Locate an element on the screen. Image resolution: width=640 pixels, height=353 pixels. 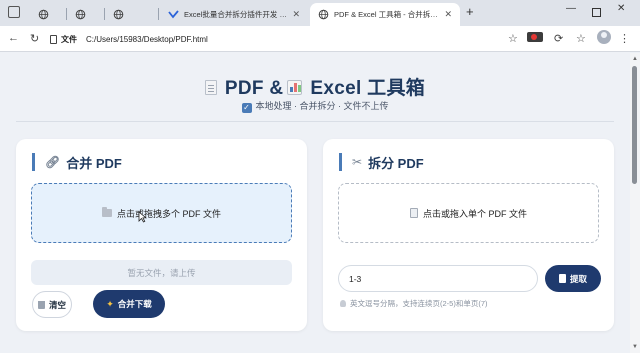
back-icon: ← is located at coordinates (13, 38).